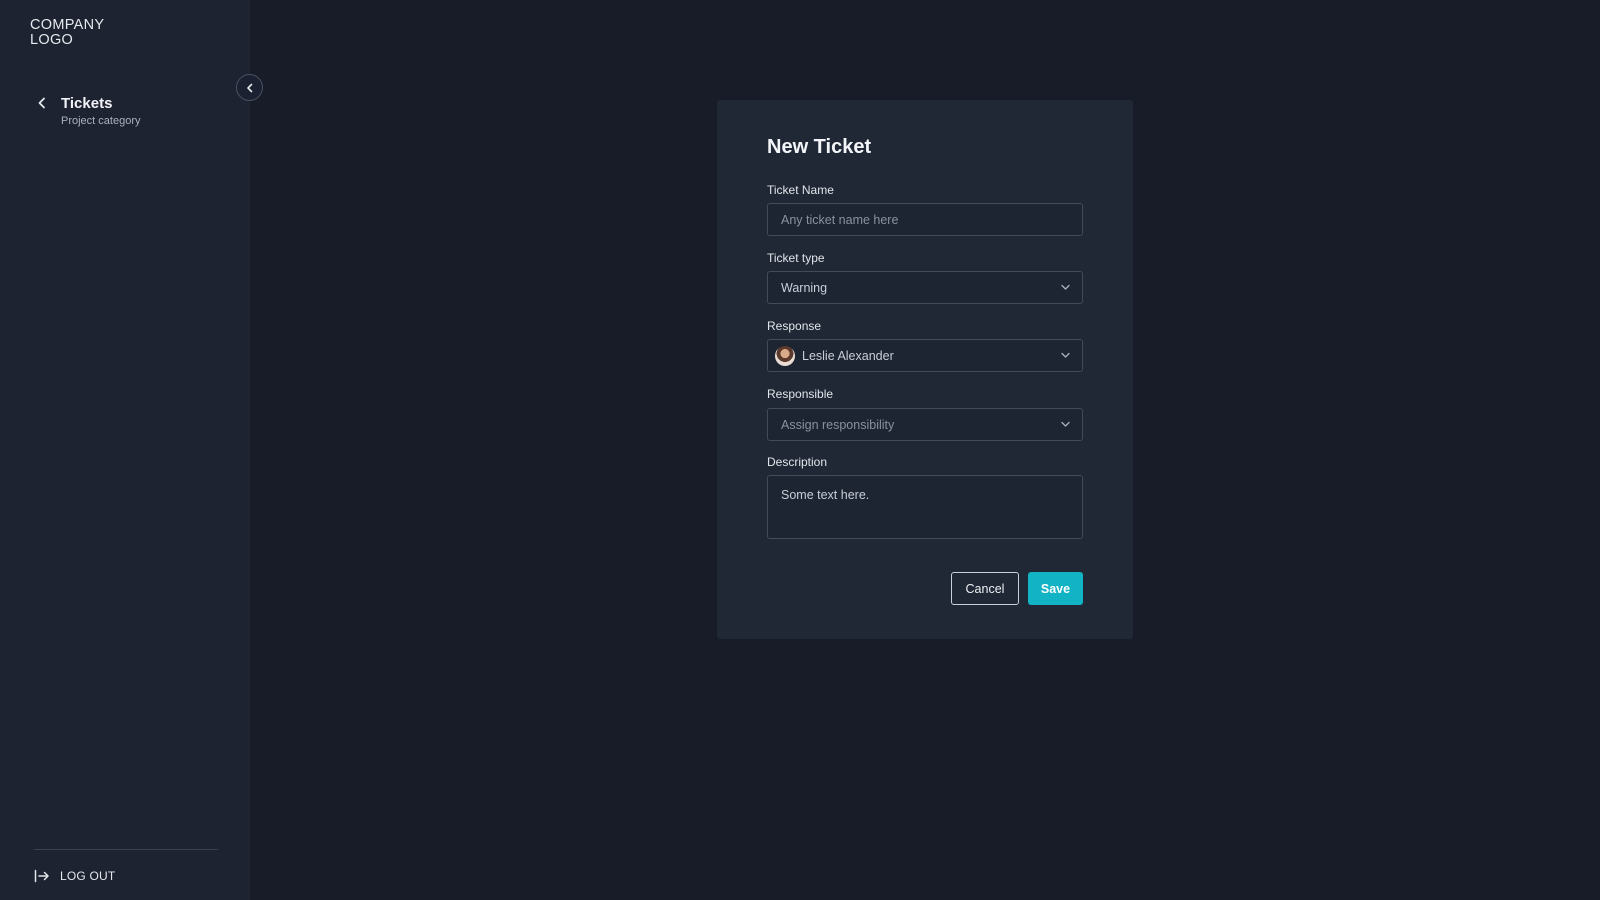 The height and width of the screenshot is (900, 1600). What do you see at coordinates (126, 849) in the screenshot?
I see `sidebar-divider` at bounding box center [126, 849].